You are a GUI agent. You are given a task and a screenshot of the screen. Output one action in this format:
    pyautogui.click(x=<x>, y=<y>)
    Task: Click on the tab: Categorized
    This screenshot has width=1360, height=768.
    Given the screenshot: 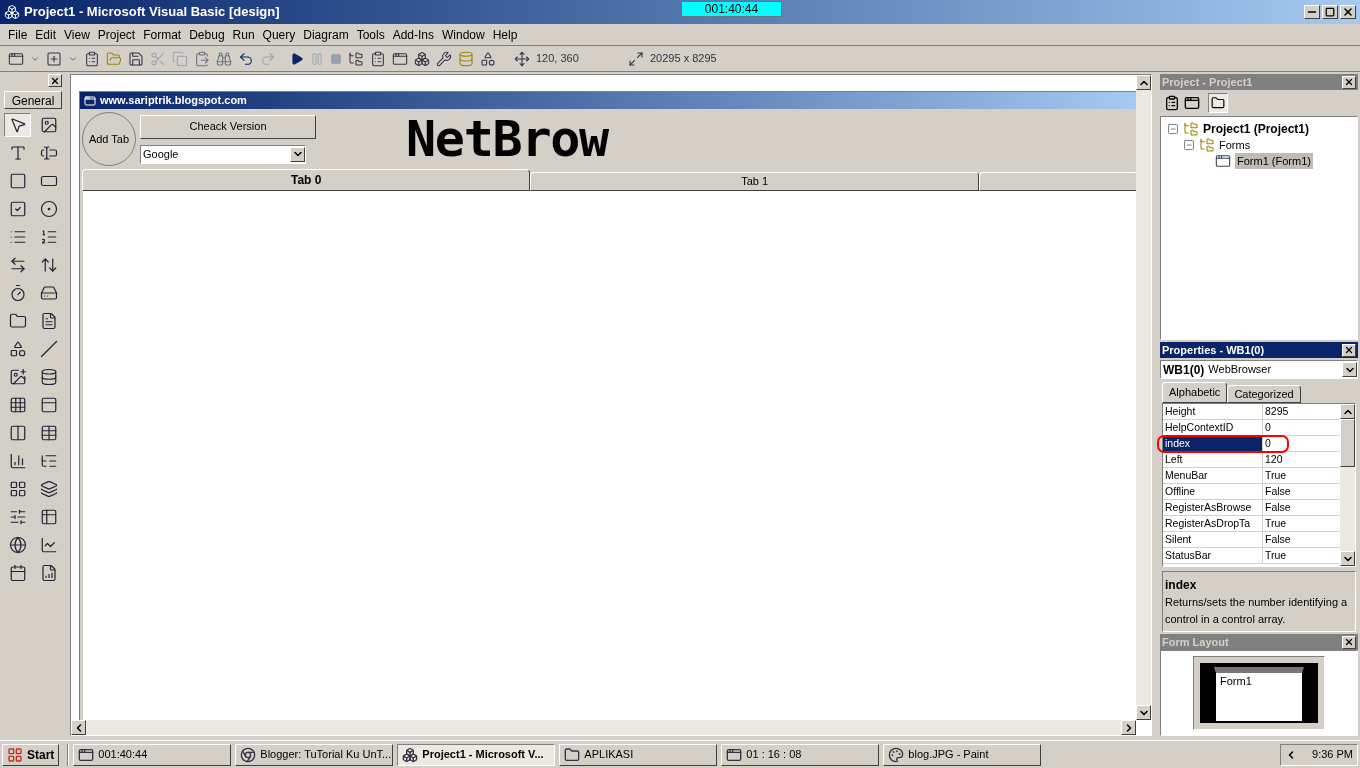 What is the action you would take?
    pyautogui.click(x=1264, y=394)
    